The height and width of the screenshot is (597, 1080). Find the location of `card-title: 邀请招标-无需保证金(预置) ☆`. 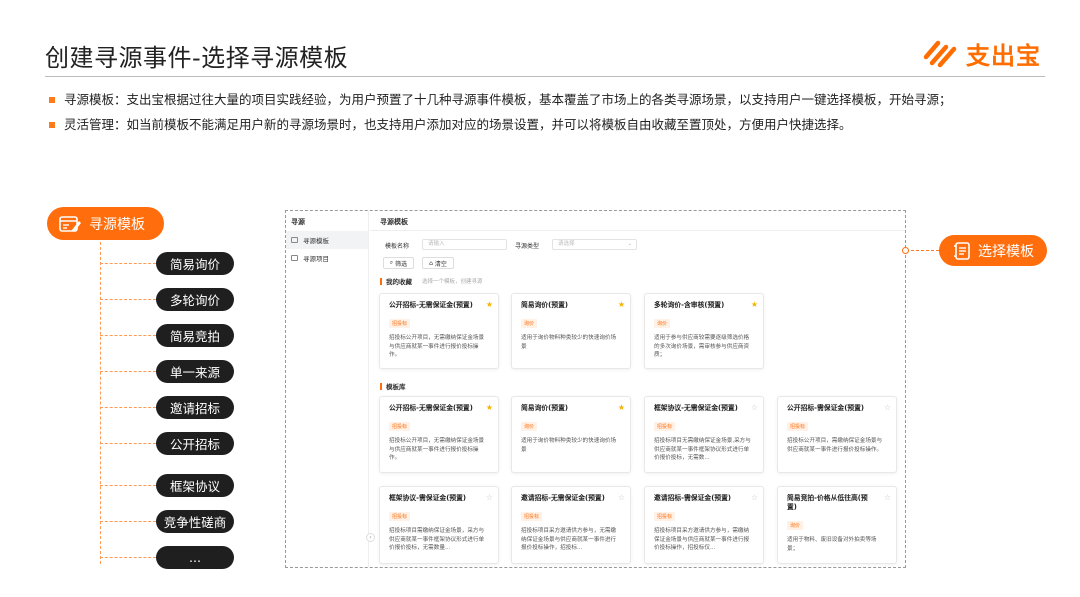

card-title: 邀请招标-无需保证金(预置) ☆ is located at coordinates (573, 498).